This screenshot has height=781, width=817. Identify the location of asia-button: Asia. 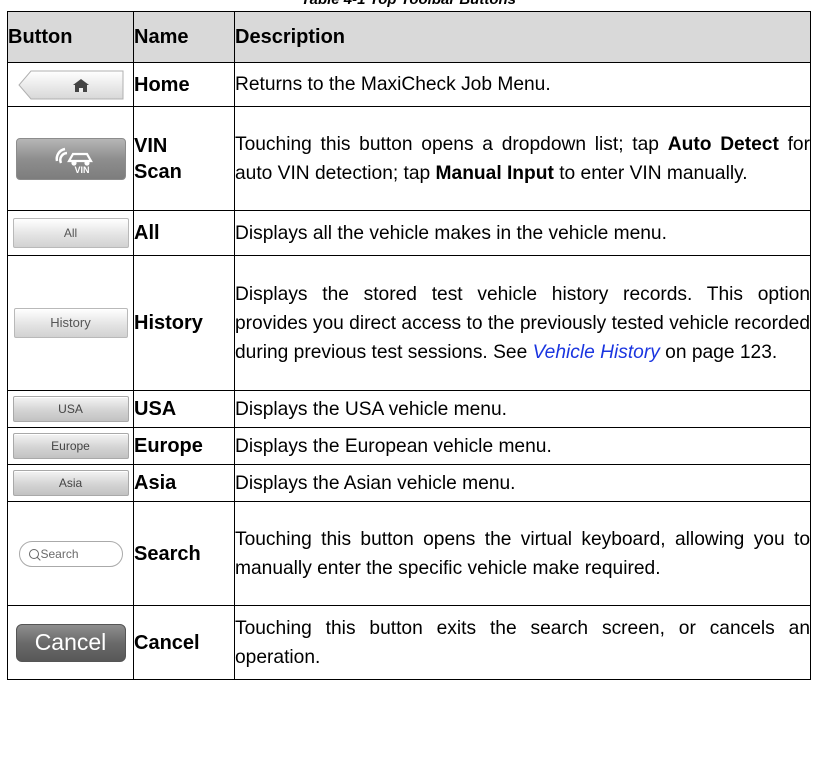
(70, 483).